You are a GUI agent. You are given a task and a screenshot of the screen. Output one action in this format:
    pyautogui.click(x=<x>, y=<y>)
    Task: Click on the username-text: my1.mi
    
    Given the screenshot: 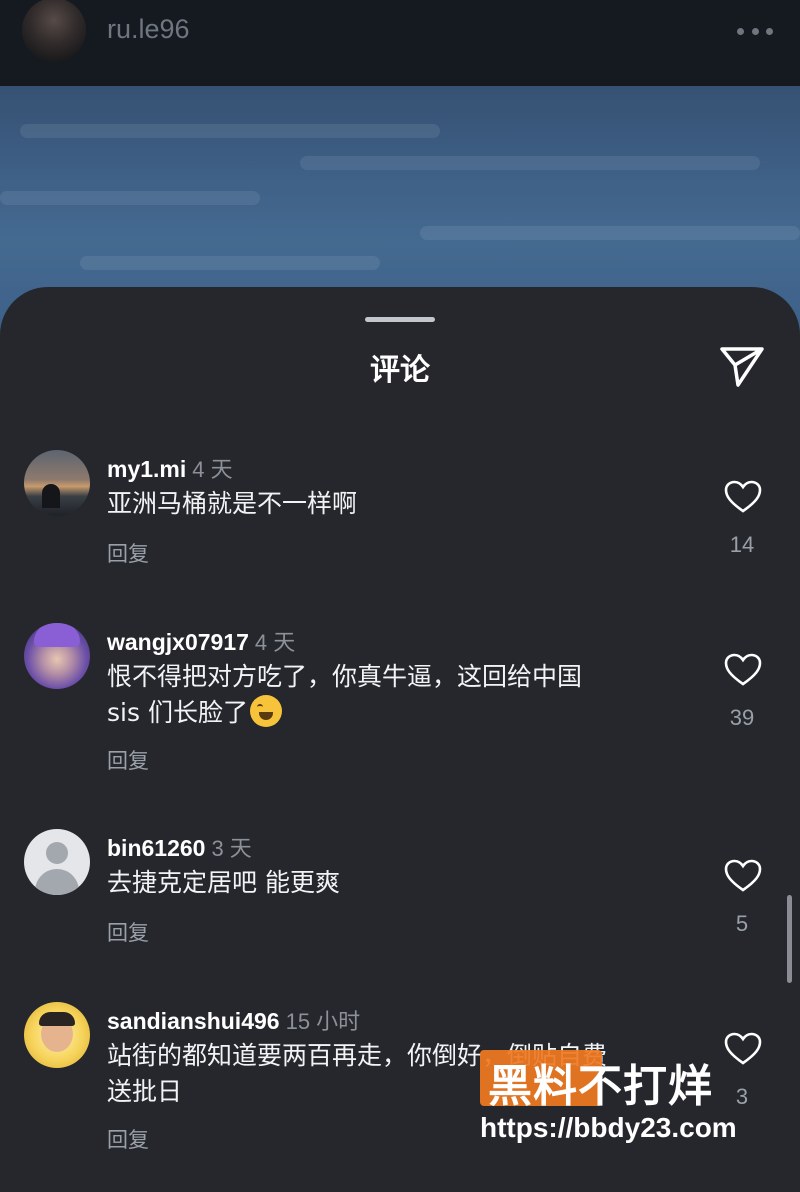 What is the action you would take?
    pyautogui.click(x=146, y=469)
    